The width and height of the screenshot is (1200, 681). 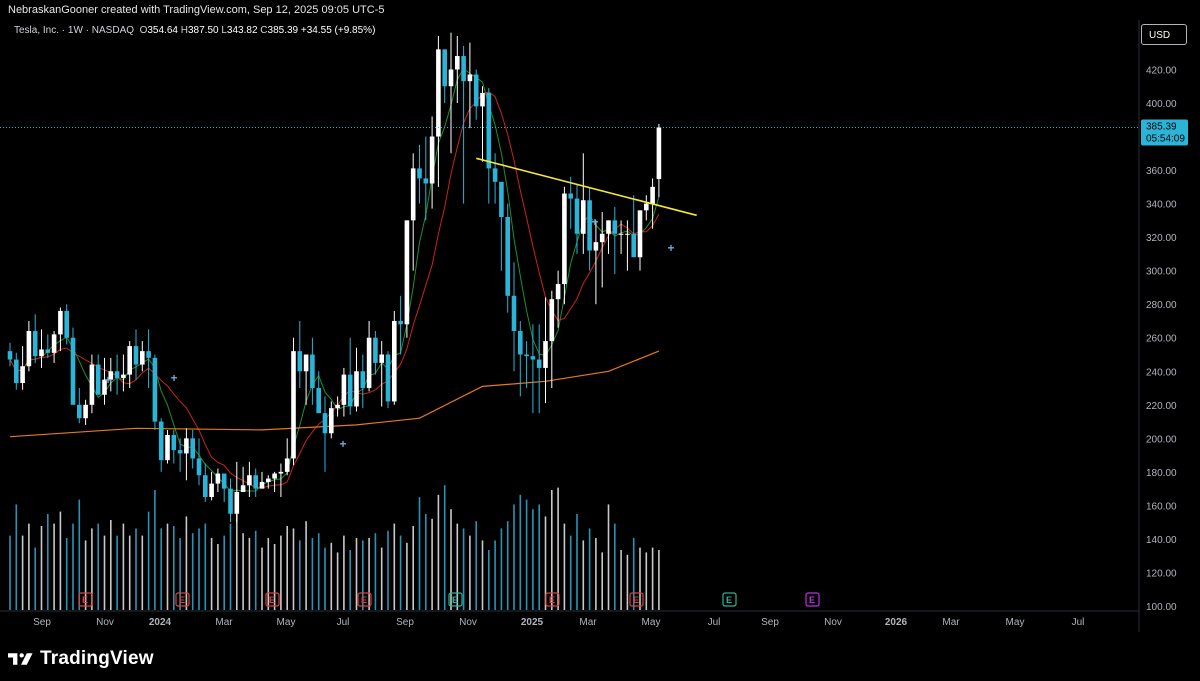 I want to click on price-tick-label: 260.00, so click(x=1161, y=339).